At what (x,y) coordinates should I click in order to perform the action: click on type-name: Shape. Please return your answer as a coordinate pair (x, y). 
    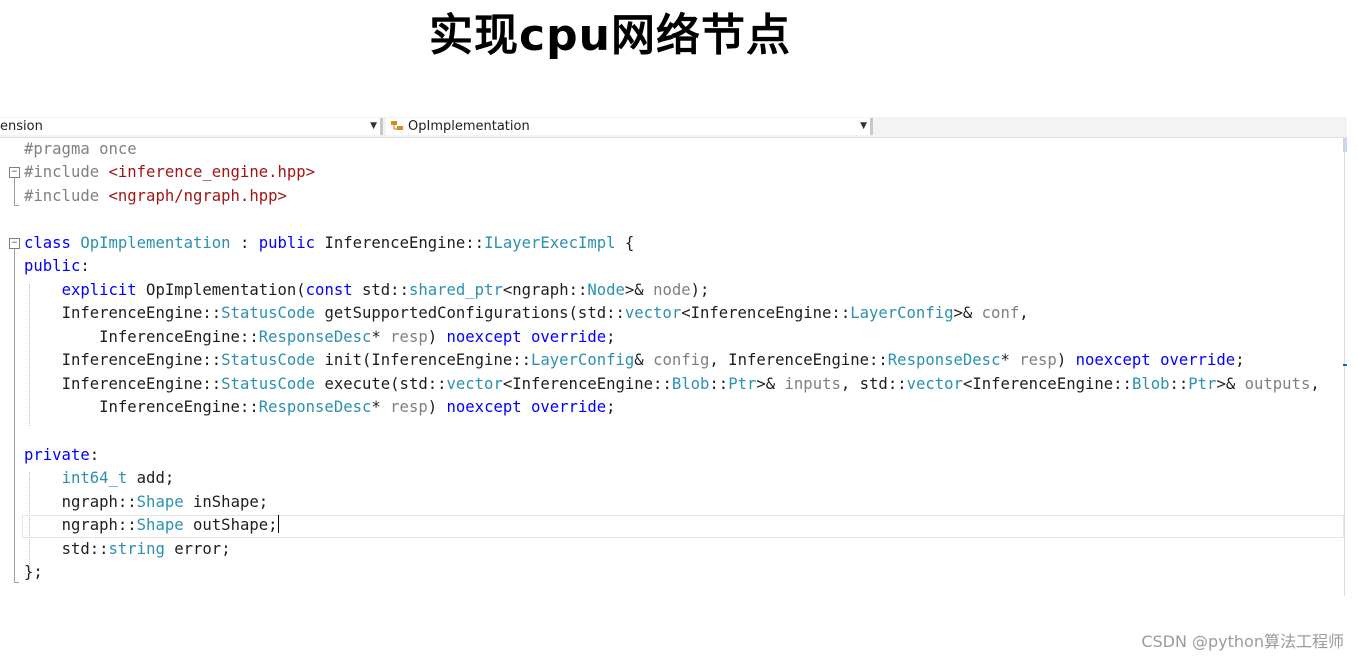
    Looking at the image, I should click on (160, 525).